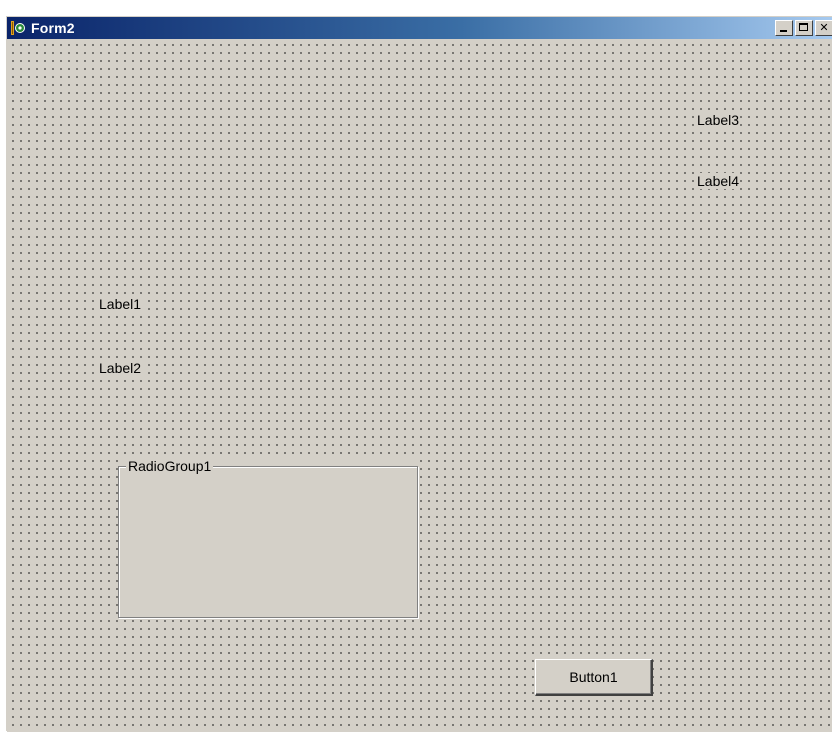 This screenshot has width=832, height=733. I want to click on title-buttons: ✕, so click(802, 28).